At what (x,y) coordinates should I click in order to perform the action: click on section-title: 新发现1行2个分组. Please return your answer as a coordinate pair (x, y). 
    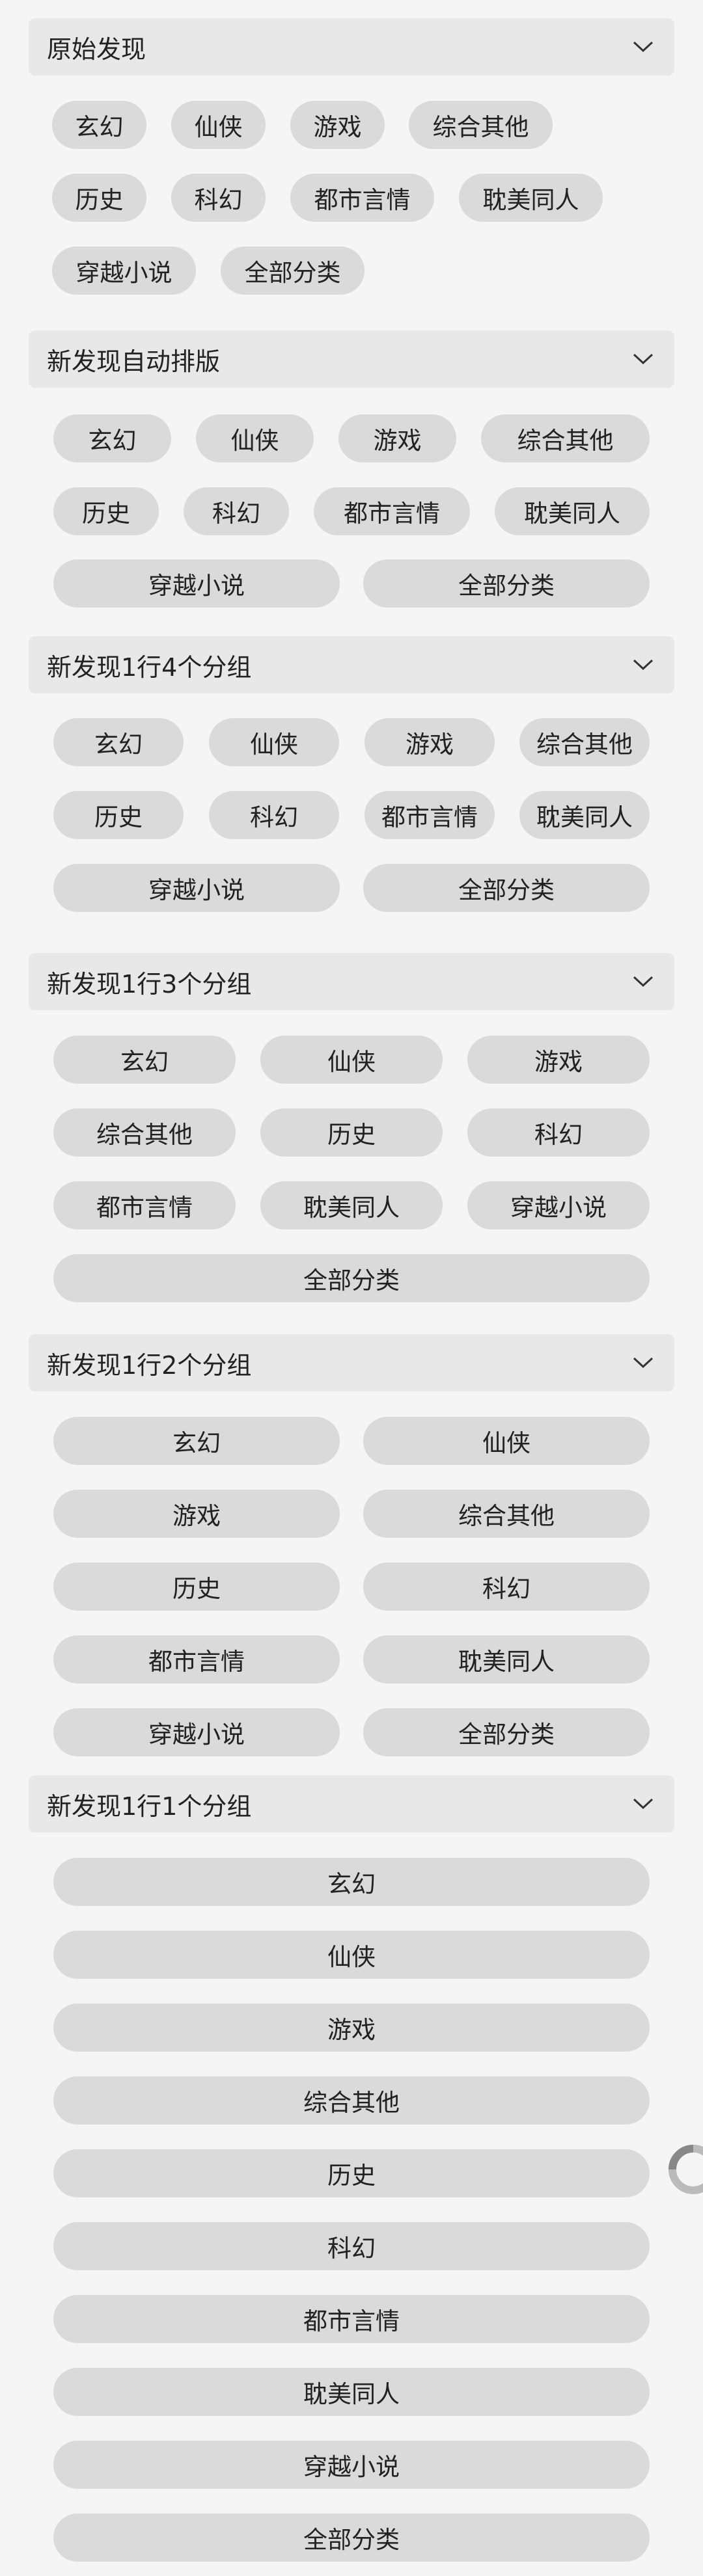
    Looking at the image, I should click on (149, 1365).